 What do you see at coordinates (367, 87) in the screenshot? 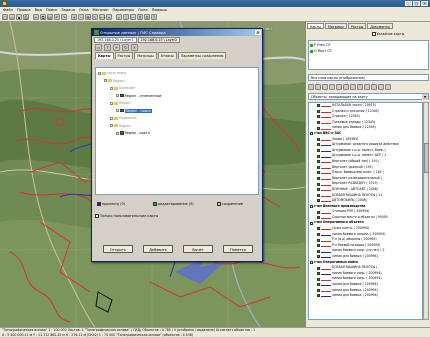
I see `settings-icon` at bounding box center [367, 87].